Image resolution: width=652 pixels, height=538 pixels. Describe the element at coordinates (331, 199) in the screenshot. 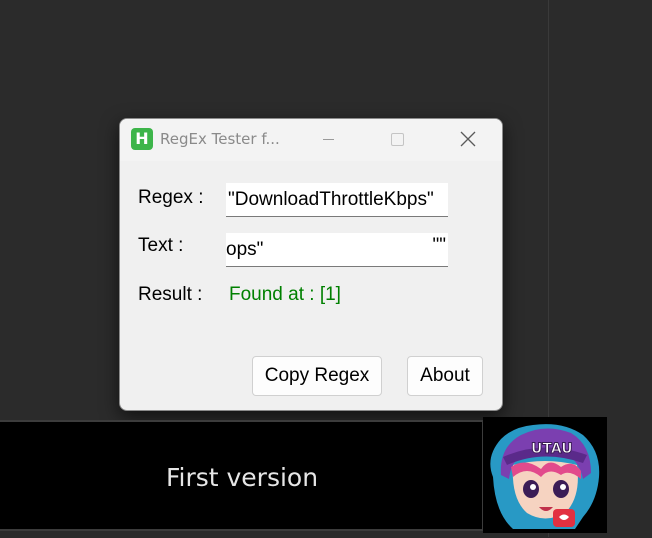

I see `regex-input-value: "DownloadThrottleKbps"` at that location.